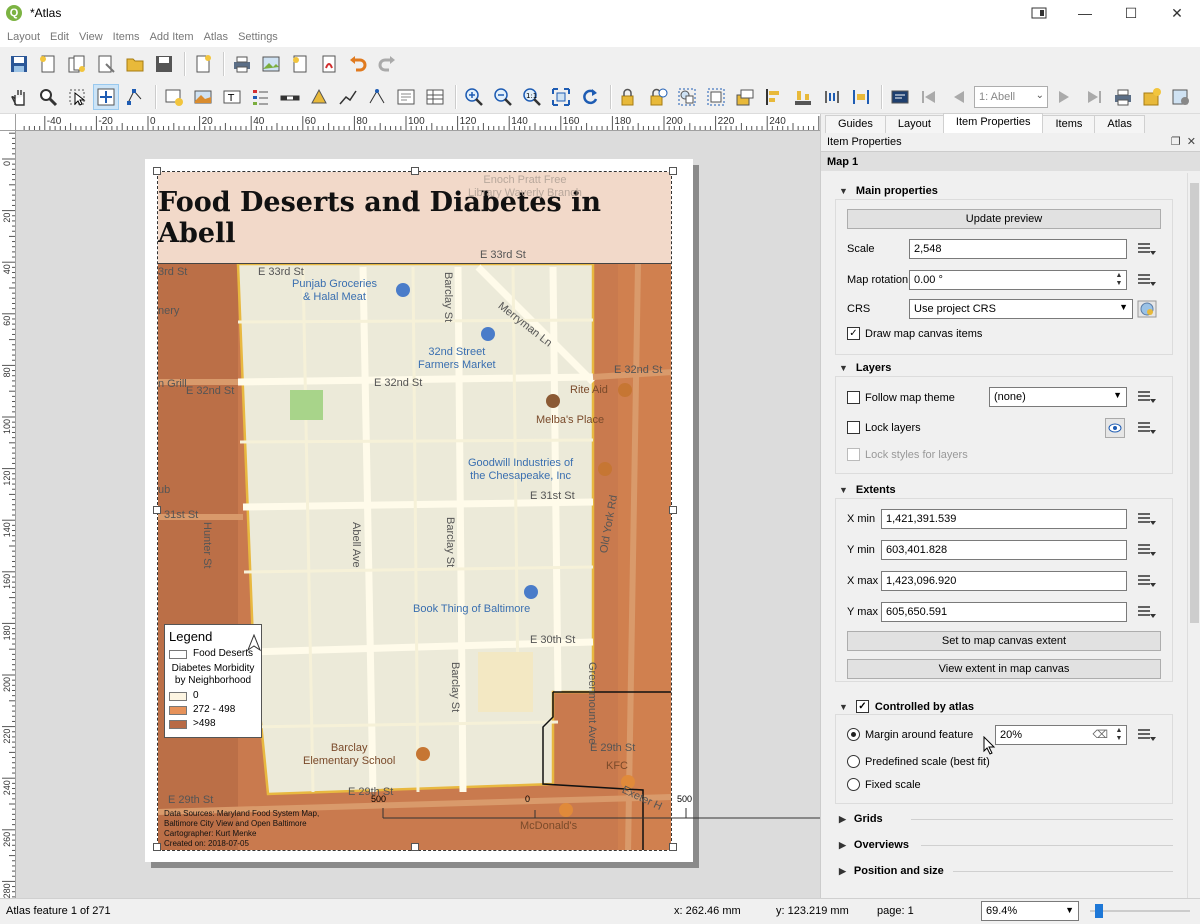 The image size is (1200, 924). I want to click on predefined-scale-radio, so click(853, 761).